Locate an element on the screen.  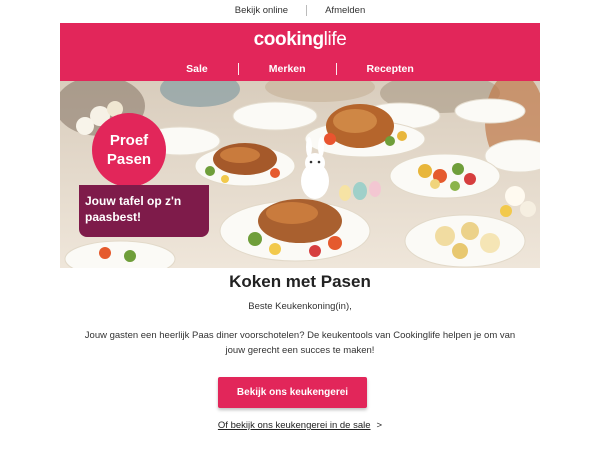
nav-item-merken: Merken is located at coordinates (287, 69).